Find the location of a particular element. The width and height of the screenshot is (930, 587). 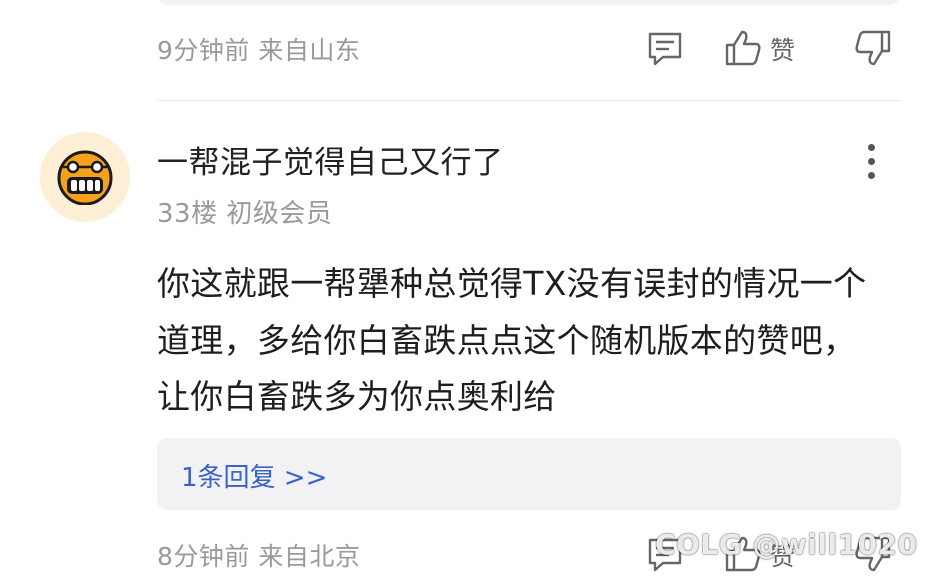

comment-location: 来自北京 is located at coordinates (309, 556).